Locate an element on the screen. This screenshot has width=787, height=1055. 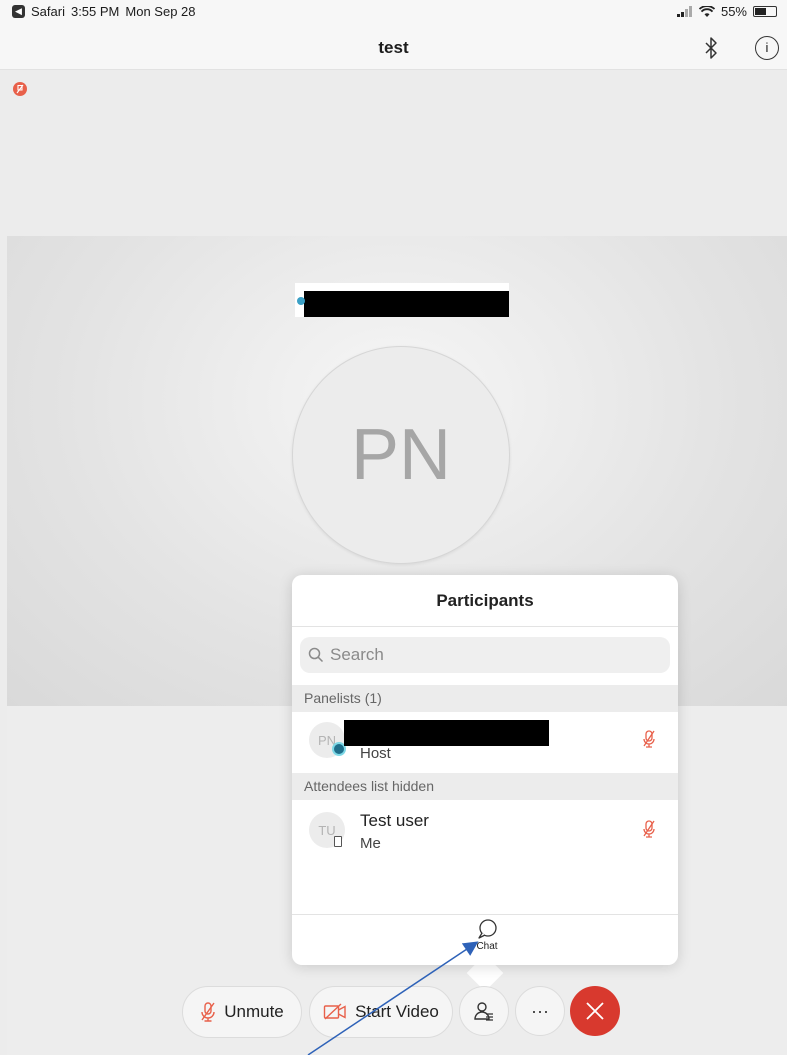
divider is located at coordinates (485, 626).